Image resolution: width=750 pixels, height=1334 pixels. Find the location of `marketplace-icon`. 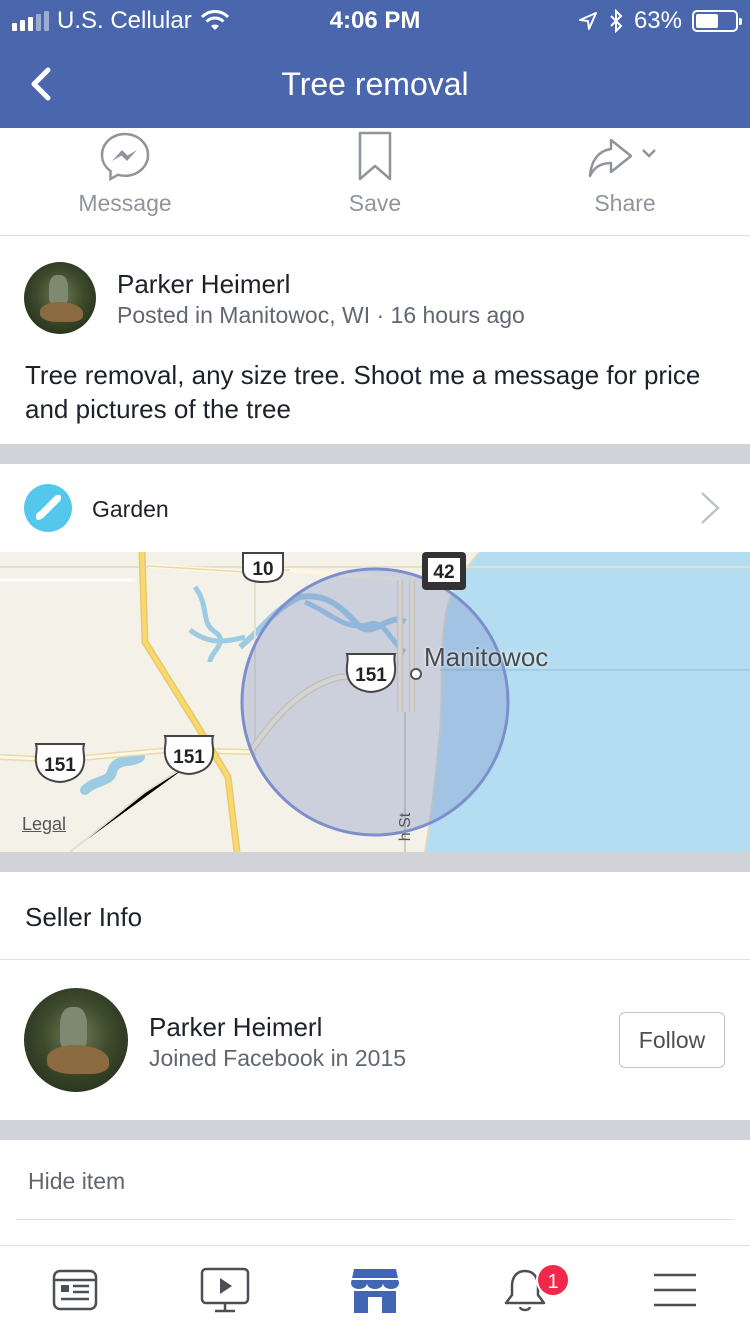

marketplace-icon is located at coordinates (375, 1291).